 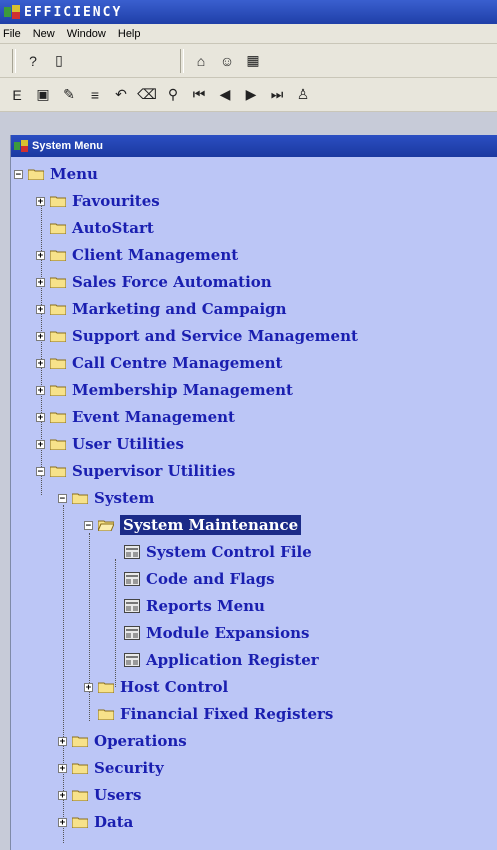 What do you see at coordinates (33, 61) in the screenshot?
I see `help-icon: ?` at bounding box center [33, 61].